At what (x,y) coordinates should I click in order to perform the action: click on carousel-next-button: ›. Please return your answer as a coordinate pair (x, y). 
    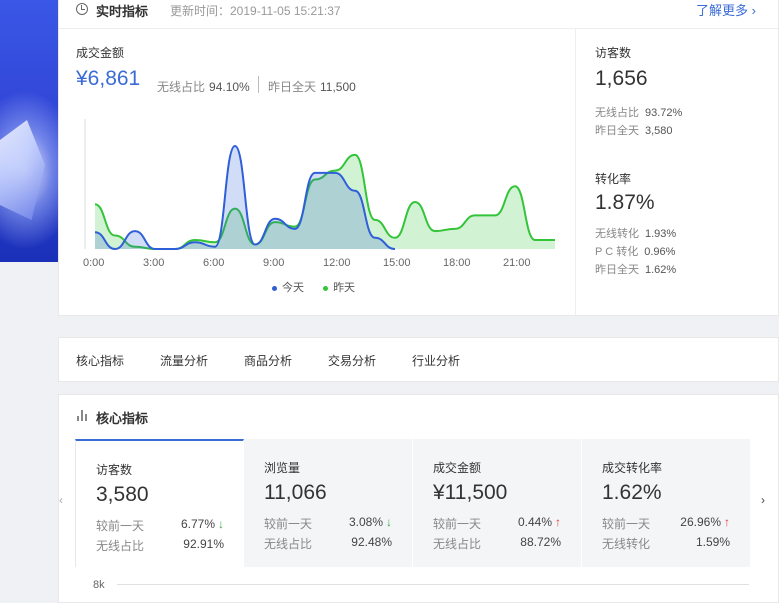
    Looking at the image, I should click on (763, 500).